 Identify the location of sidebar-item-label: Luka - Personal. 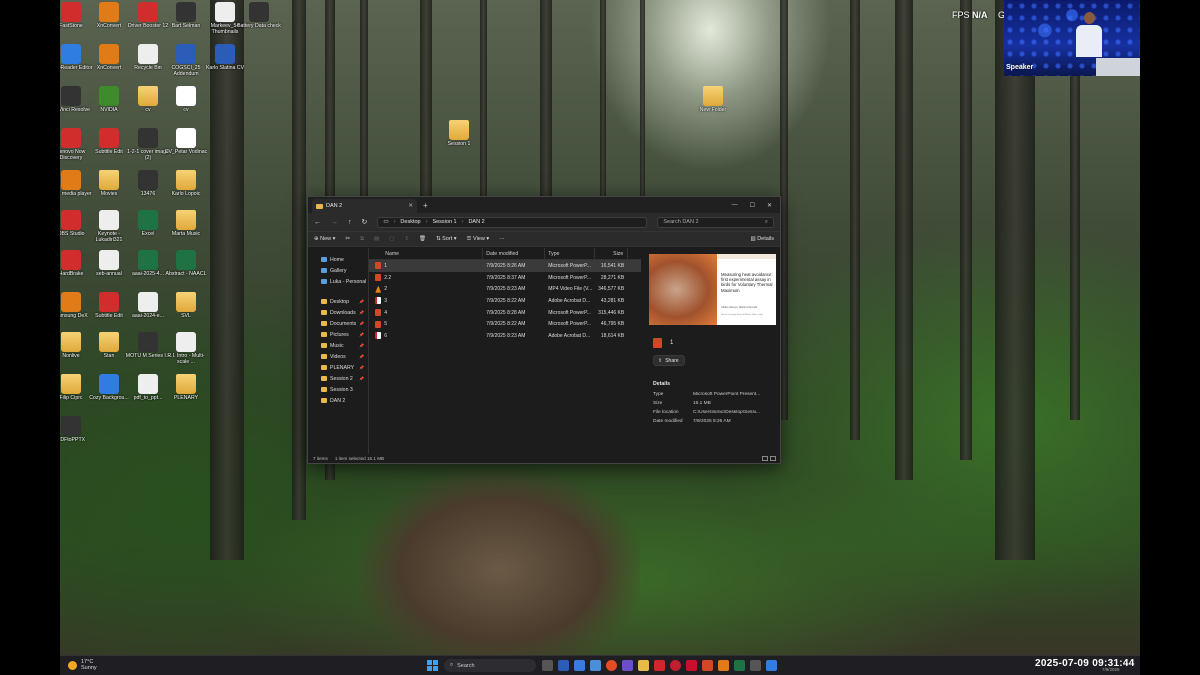
(348, 281).